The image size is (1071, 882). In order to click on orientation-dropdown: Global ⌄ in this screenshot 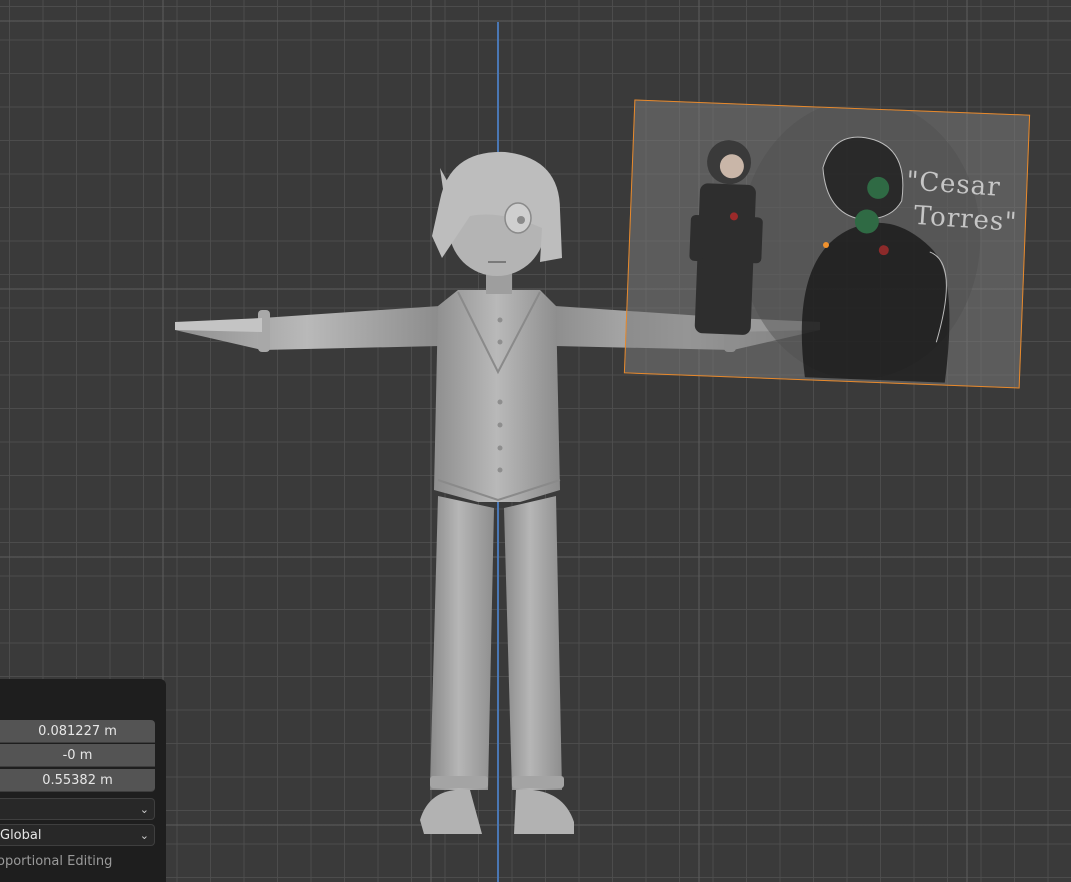, I will do `click(77, 835)`.